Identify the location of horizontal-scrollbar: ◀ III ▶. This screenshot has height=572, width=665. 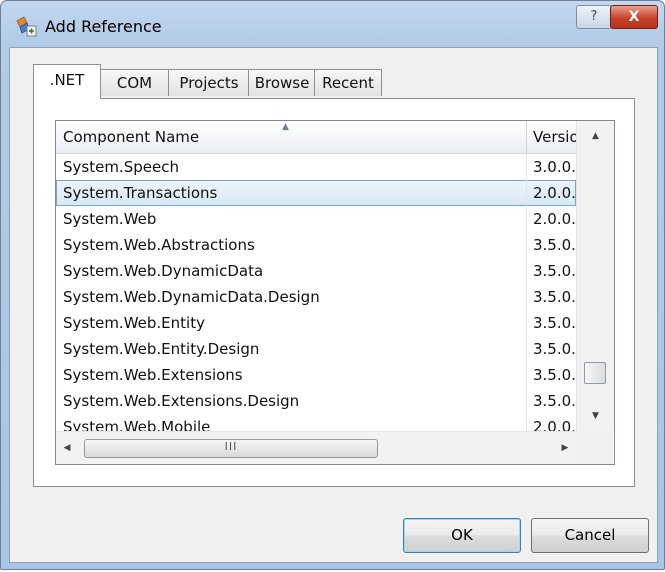
(316, 447).